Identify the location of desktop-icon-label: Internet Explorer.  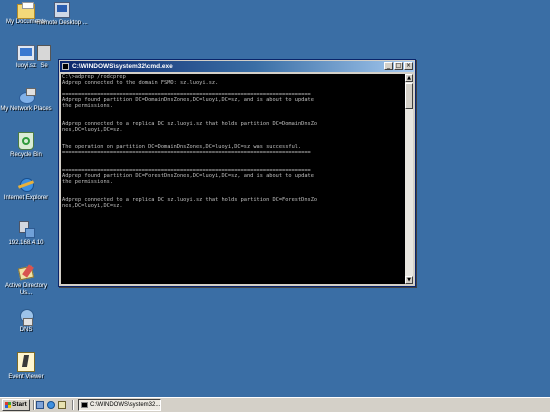
(26, 198).